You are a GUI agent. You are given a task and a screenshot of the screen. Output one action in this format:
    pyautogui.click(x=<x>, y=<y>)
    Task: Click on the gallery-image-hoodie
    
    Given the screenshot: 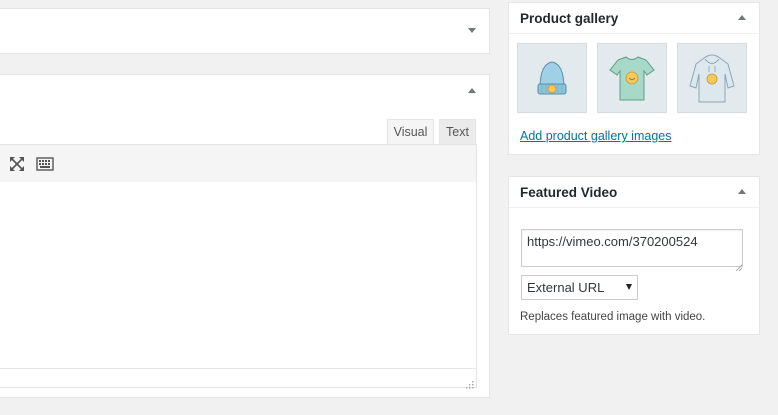 What is the action you would take?
    pyautogui.click(x=712, y=78)
    